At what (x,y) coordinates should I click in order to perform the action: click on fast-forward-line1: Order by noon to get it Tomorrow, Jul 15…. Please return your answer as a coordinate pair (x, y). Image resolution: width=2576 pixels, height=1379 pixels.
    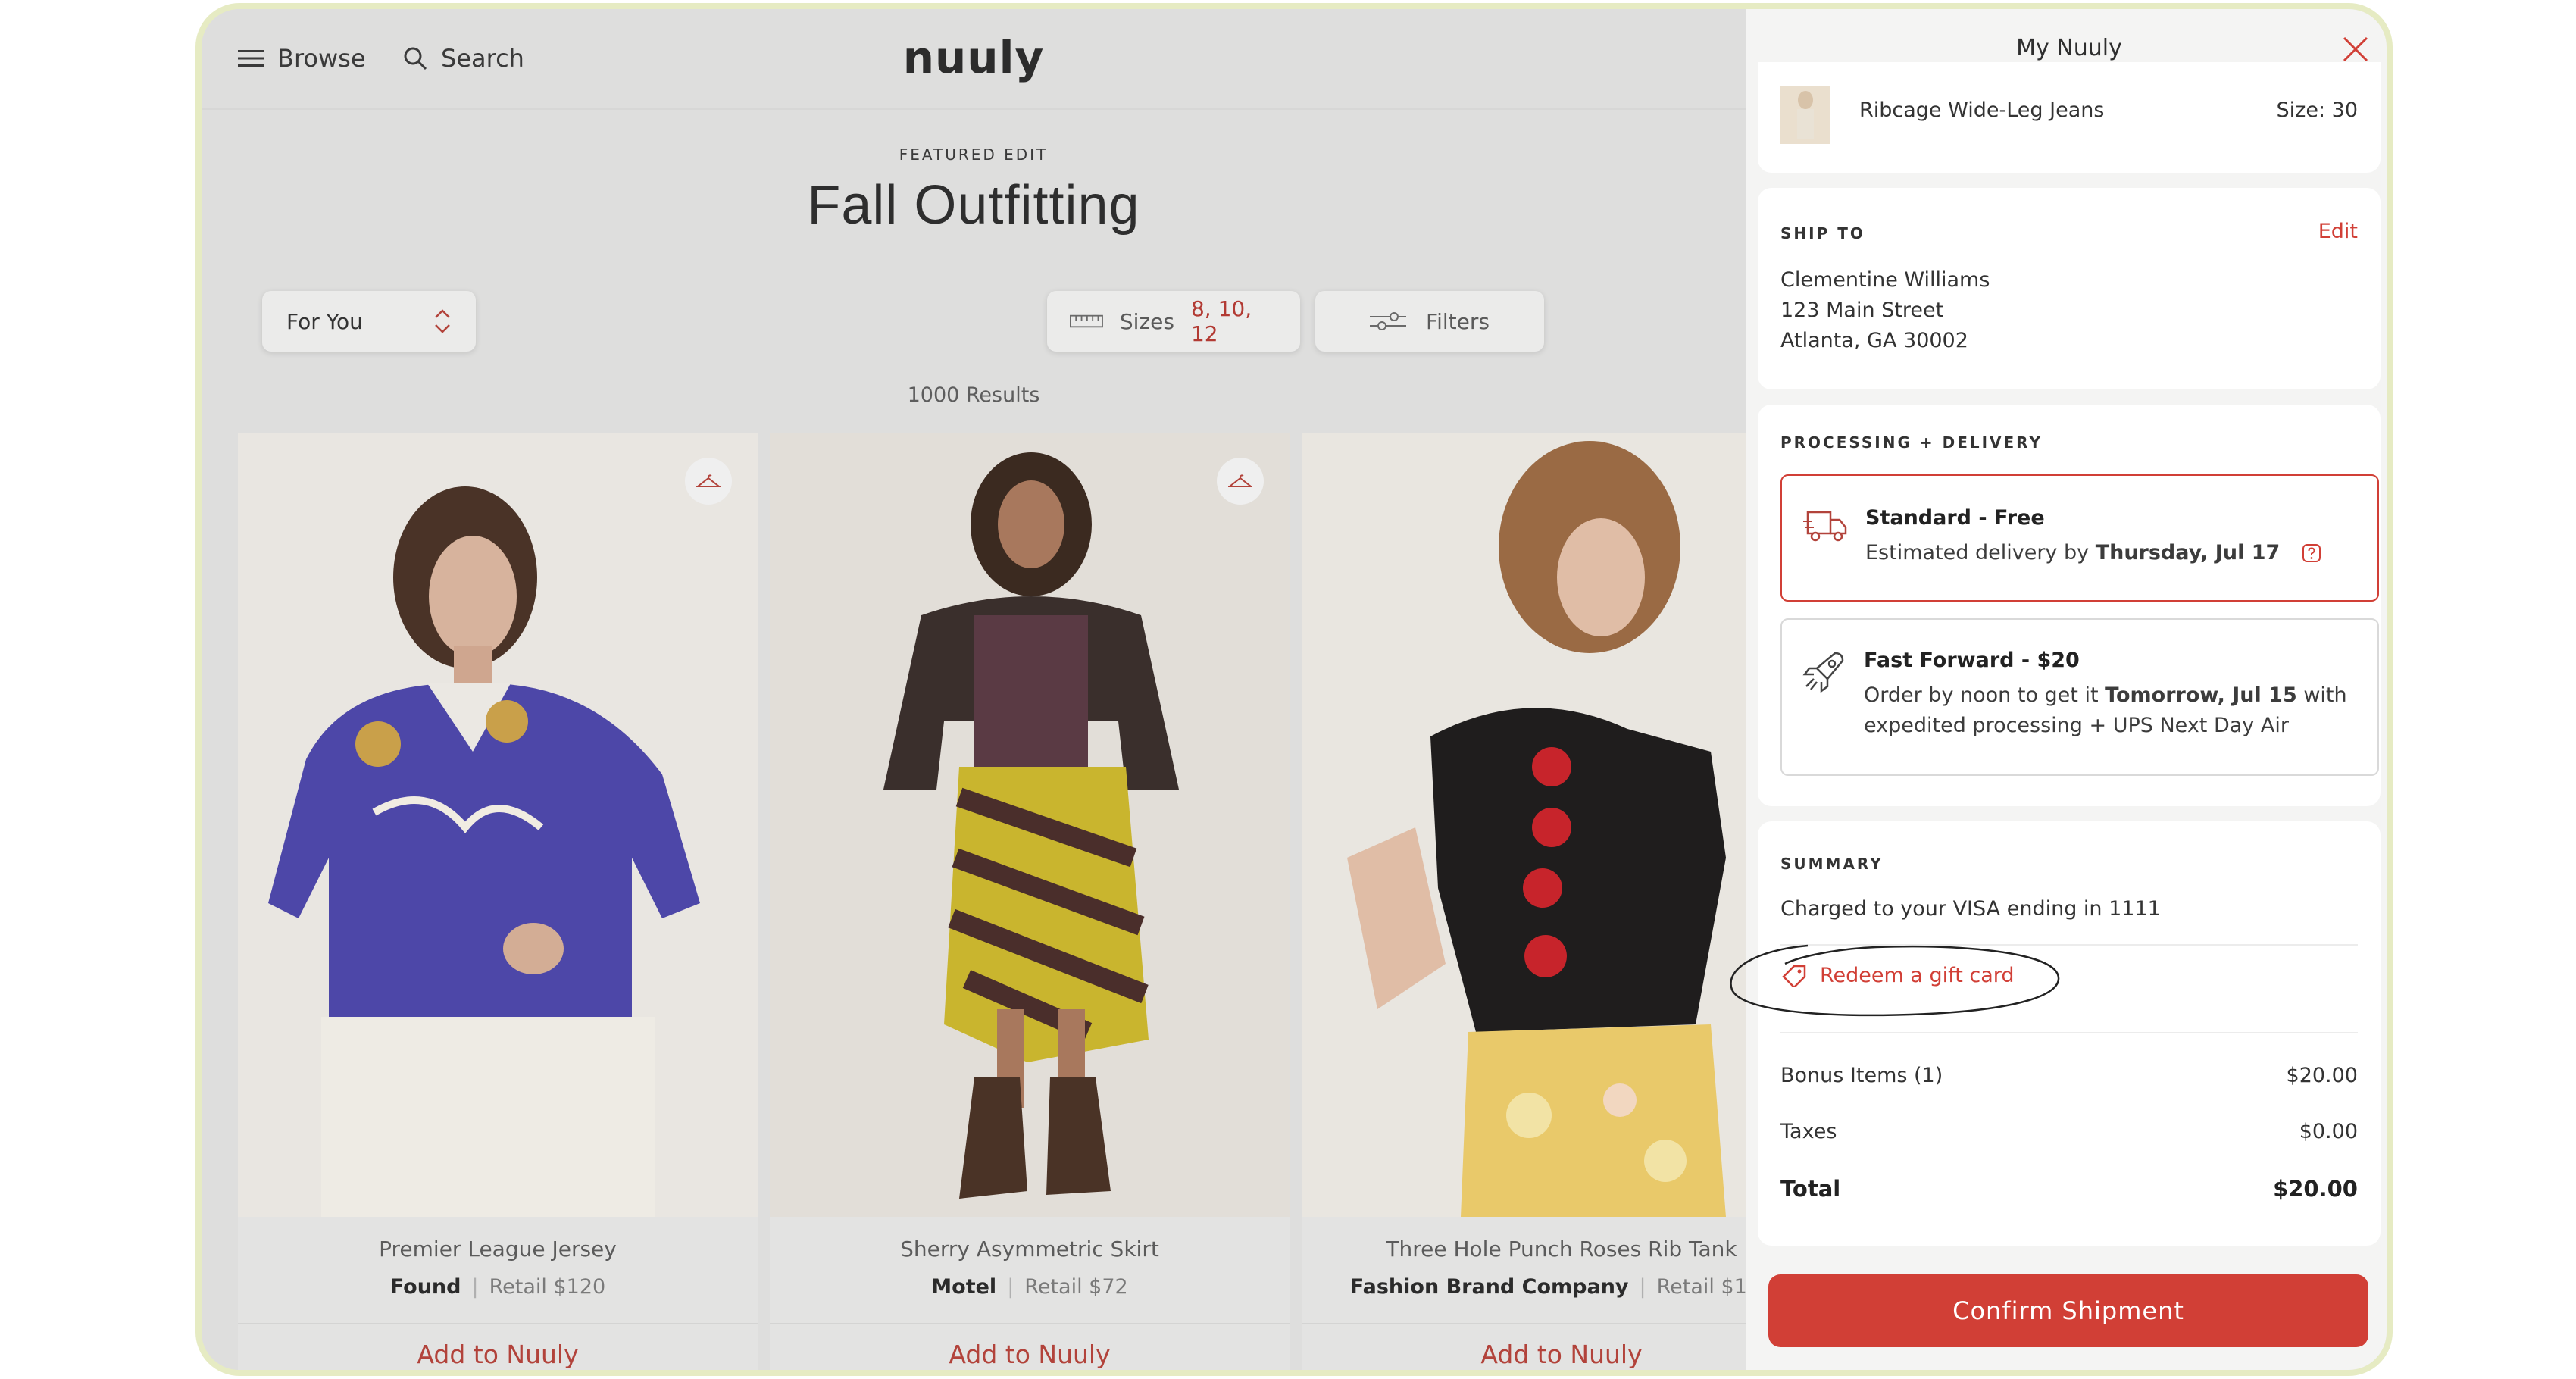
    Looking at the image, I should click on (2106, 695).